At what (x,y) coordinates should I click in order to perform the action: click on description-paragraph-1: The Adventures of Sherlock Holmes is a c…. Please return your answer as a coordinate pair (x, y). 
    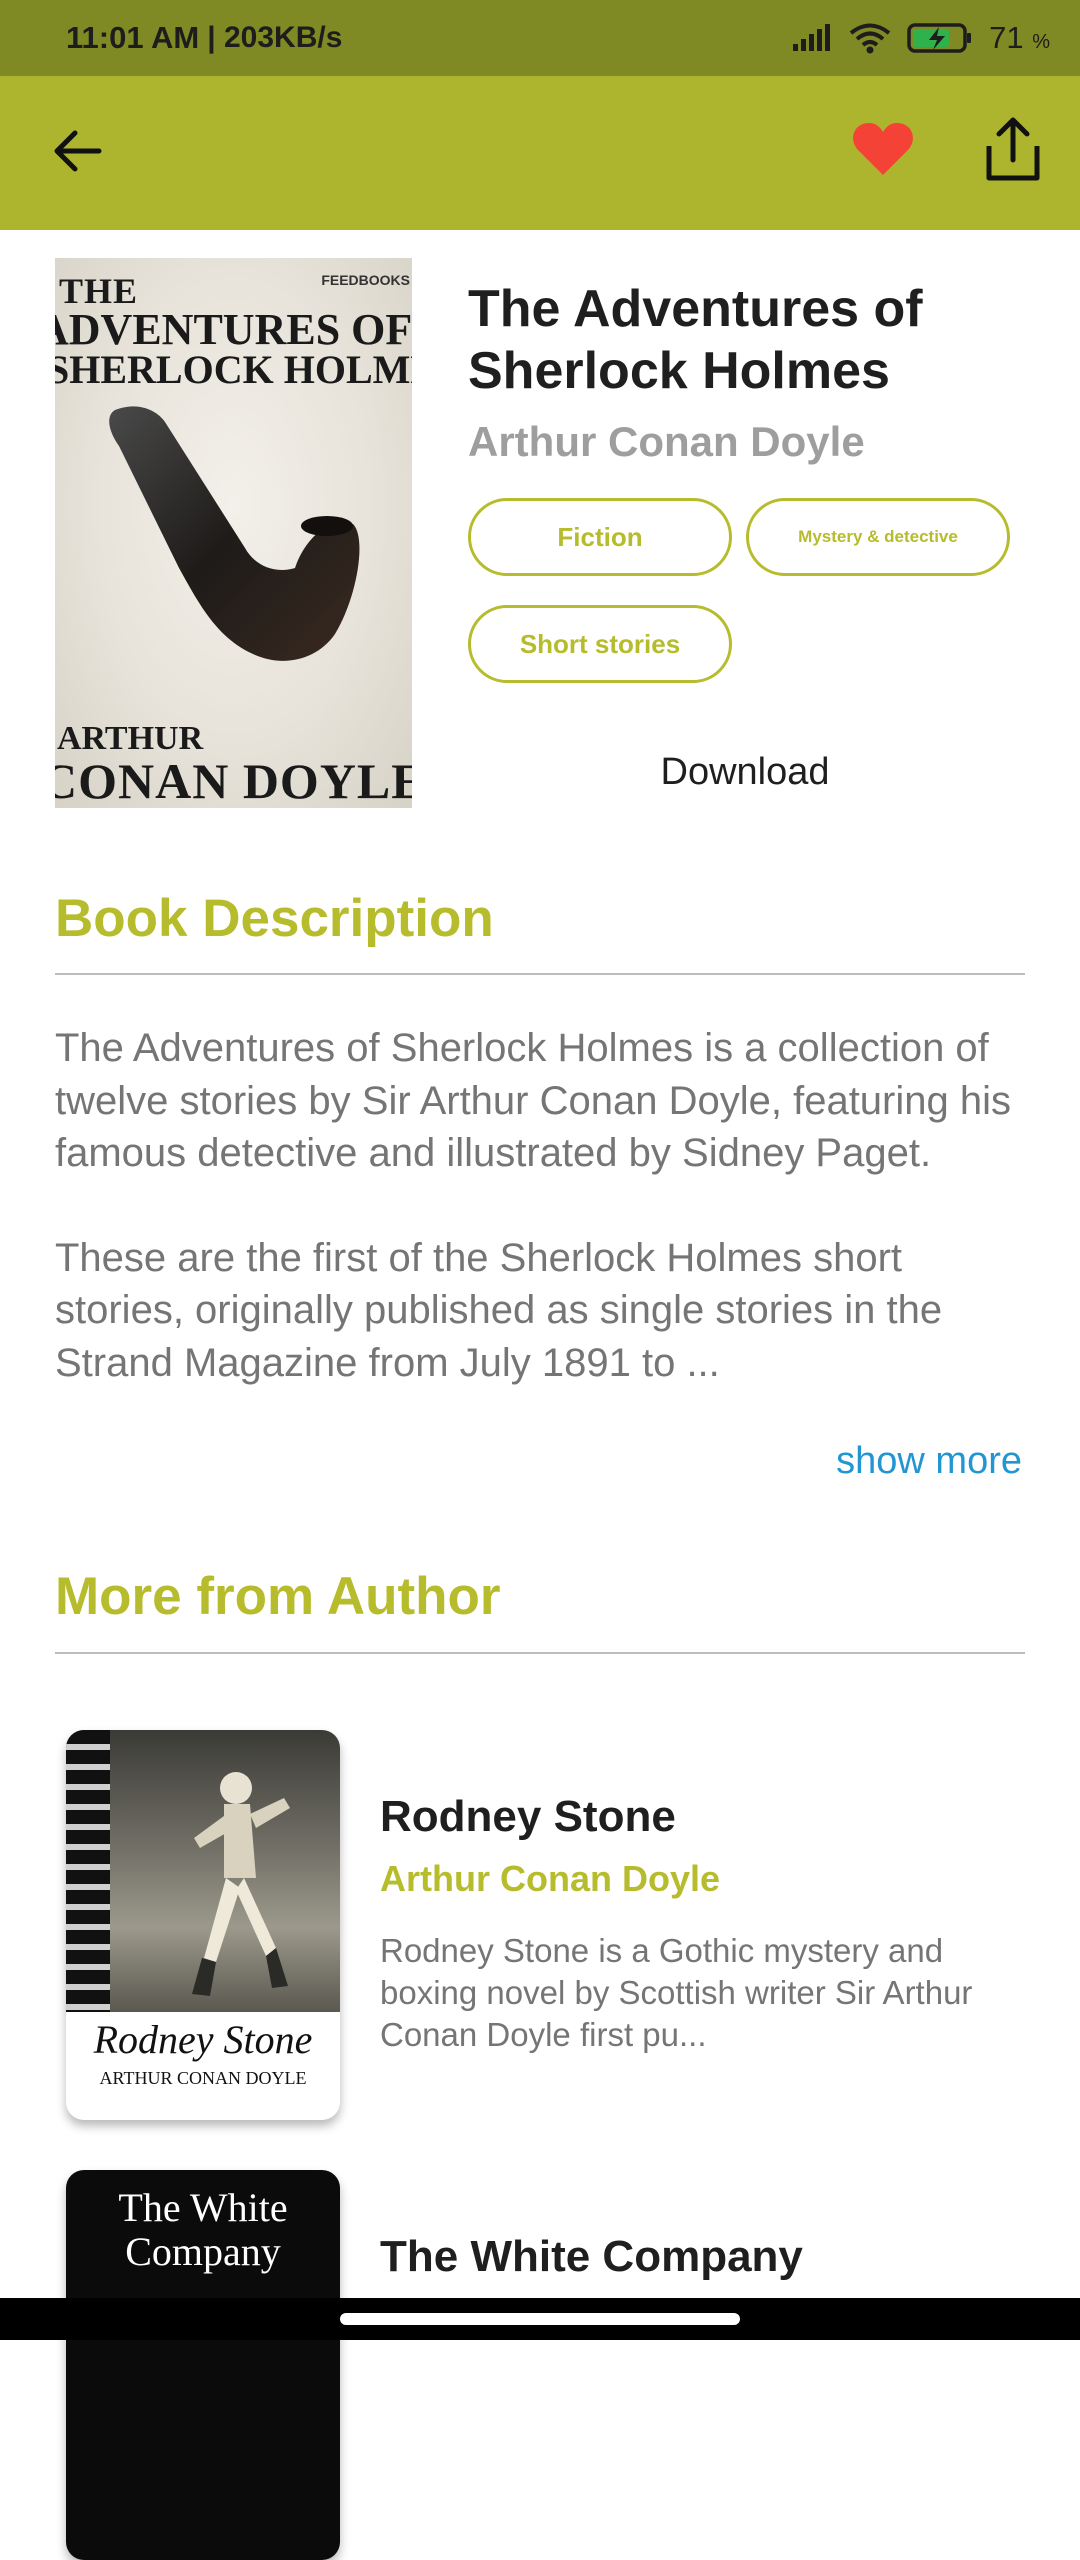
    Looking at the image, I should click on (533, 1100).